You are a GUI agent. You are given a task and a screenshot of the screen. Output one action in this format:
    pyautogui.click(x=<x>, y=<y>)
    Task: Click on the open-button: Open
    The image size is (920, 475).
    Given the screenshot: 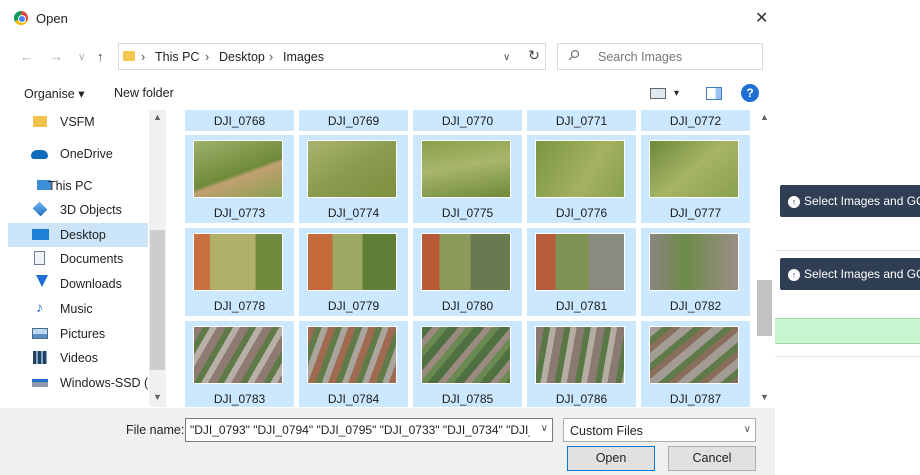 What is the action you would take?
    pyautogui.click(x=611, y=458)
    